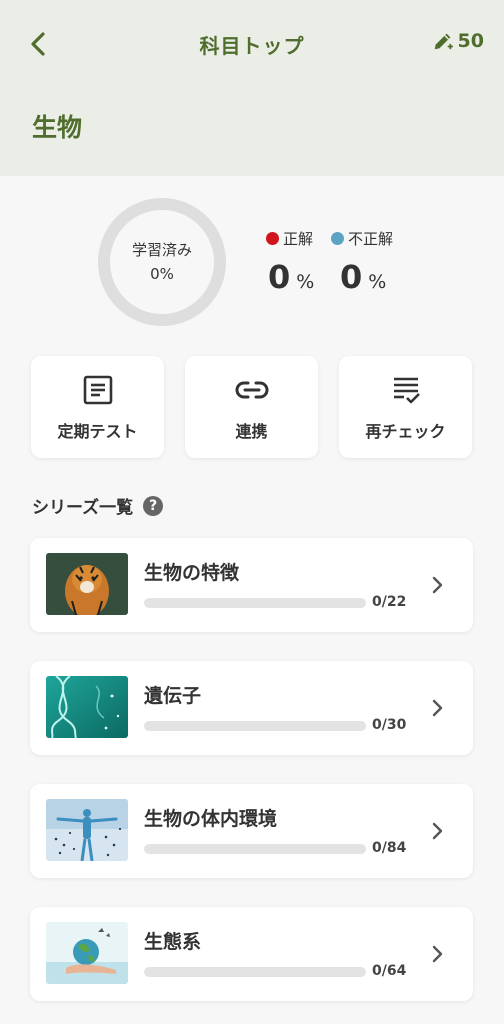 The image size is (504, 1024). Describe the element at coordinates (251, 831) in the screenshot. I see `series-item-internal-environment: 生物の体内環境 0/84` at that location.